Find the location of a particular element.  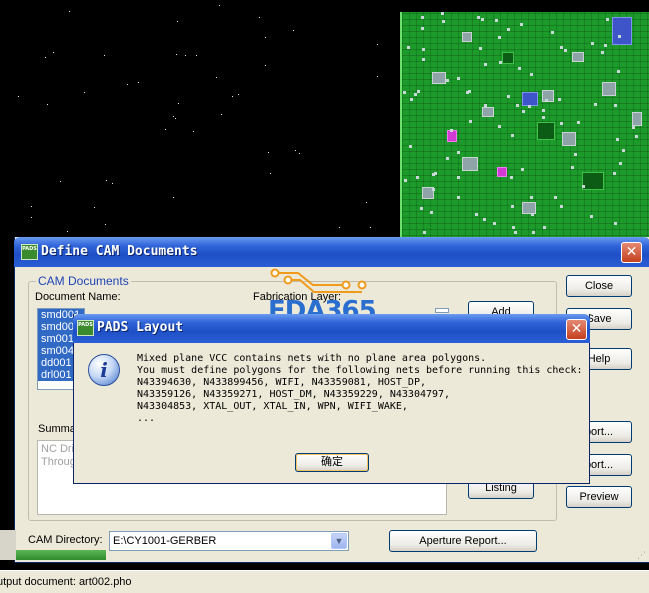

window-close-button: ✕ is located at coordinates (631, 252).